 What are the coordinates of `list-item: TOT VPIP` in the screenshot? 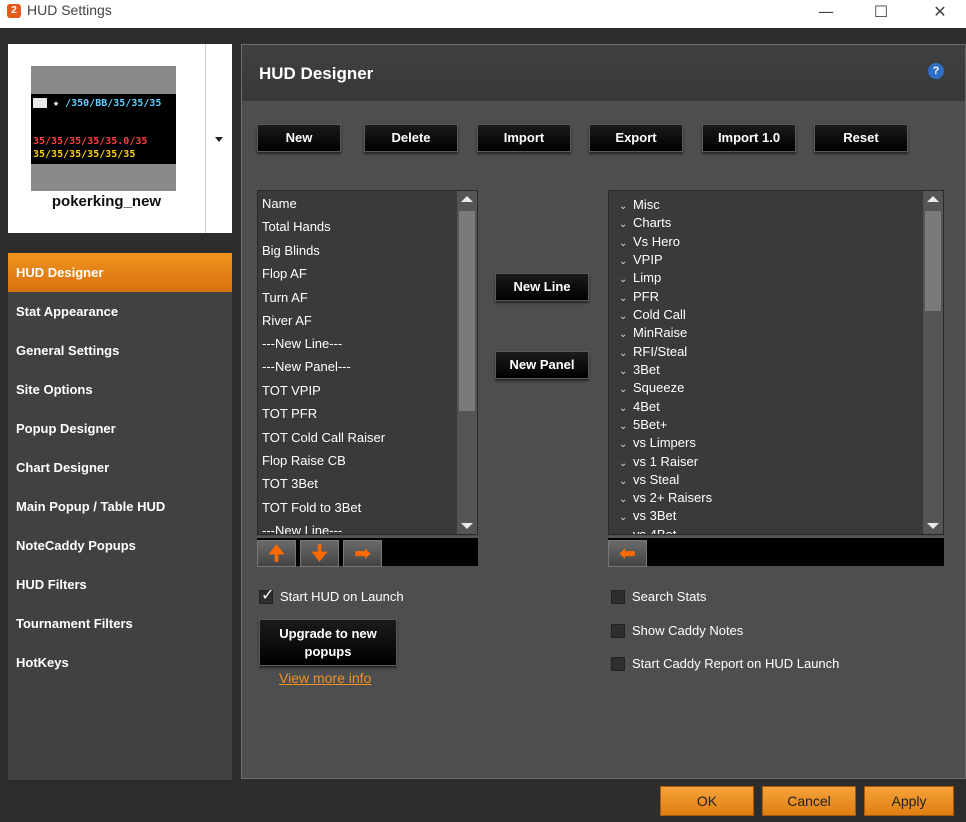 It's located at (291, 390).